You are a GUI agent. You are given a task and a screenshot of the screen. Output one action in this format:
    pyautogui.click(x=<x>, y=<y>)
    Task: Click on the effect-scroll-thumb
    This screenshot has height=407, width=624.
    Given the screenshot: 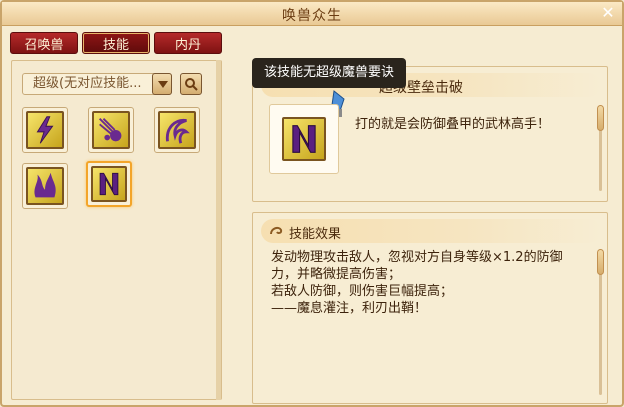 What is the action you would take?
    pyautogui.click(x=600, y=262)
    